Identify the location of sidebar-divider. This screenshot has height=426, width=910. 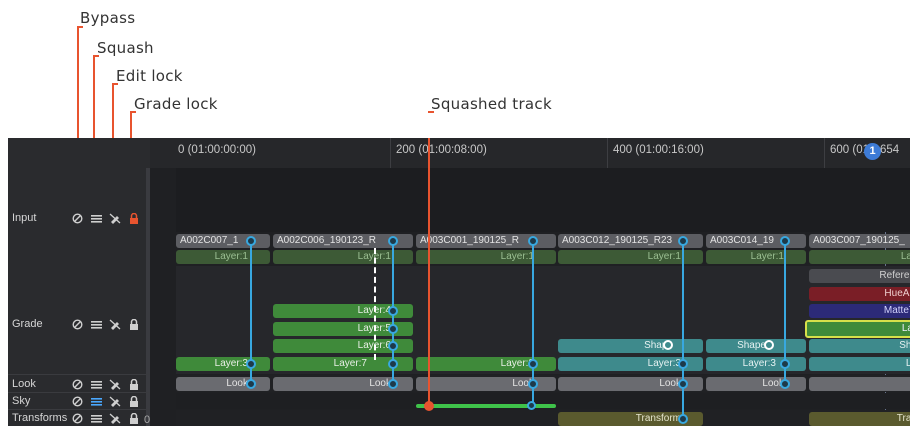
(148, 297).